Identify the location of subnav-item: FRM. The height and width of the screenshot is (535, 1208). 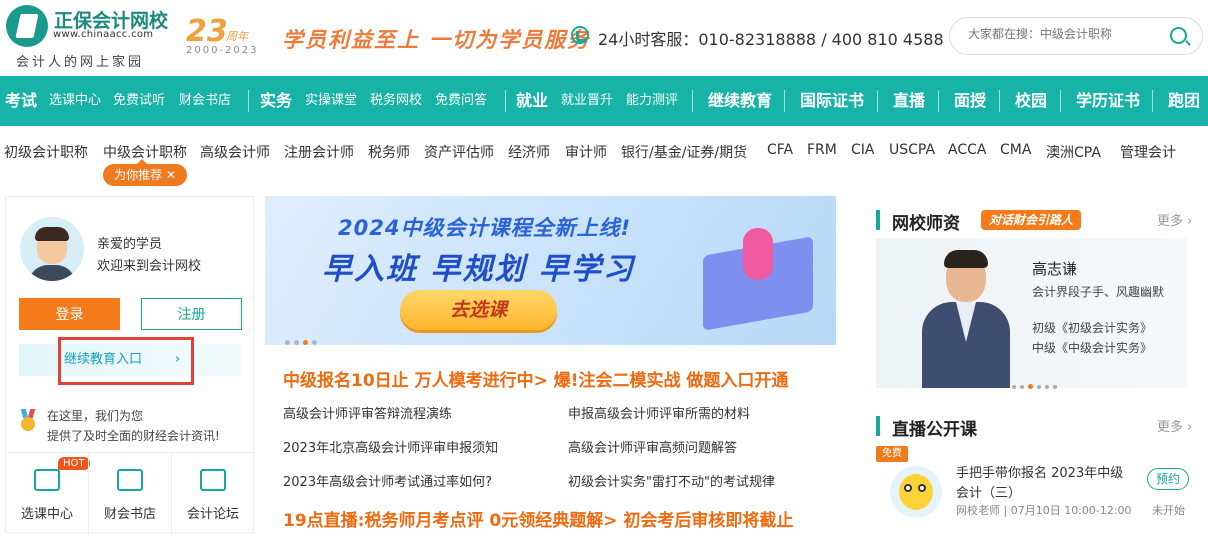
(822, 150).